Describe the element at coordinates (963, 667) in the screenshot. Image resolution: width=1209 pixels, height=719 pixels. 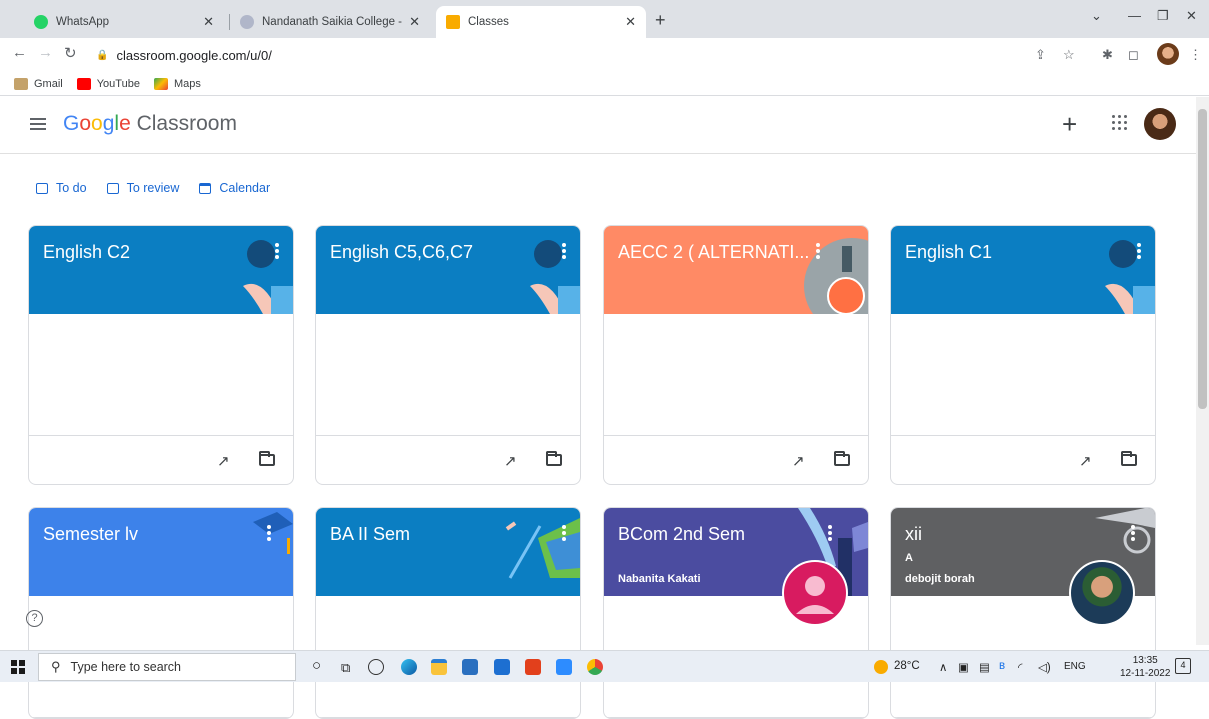
I see `network-tray-icon: ▣` at that location.